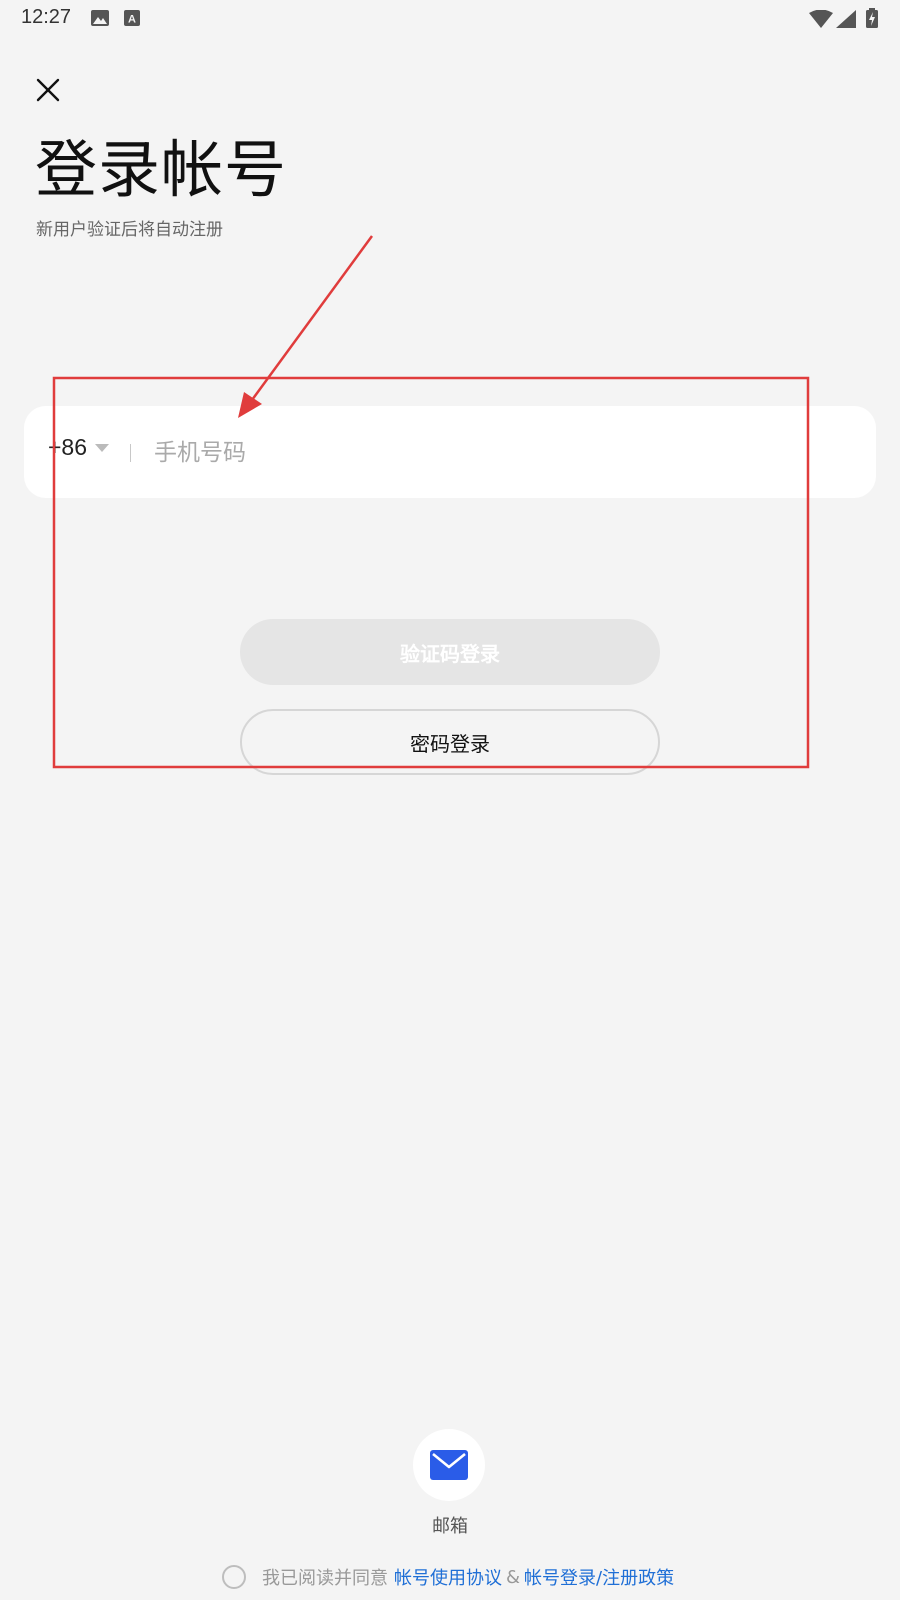 This screenshot has width=900, height=1600. Describe the element at coordinates (68, 447) in the screenshot. I see `country-code-label: +86` at that location.